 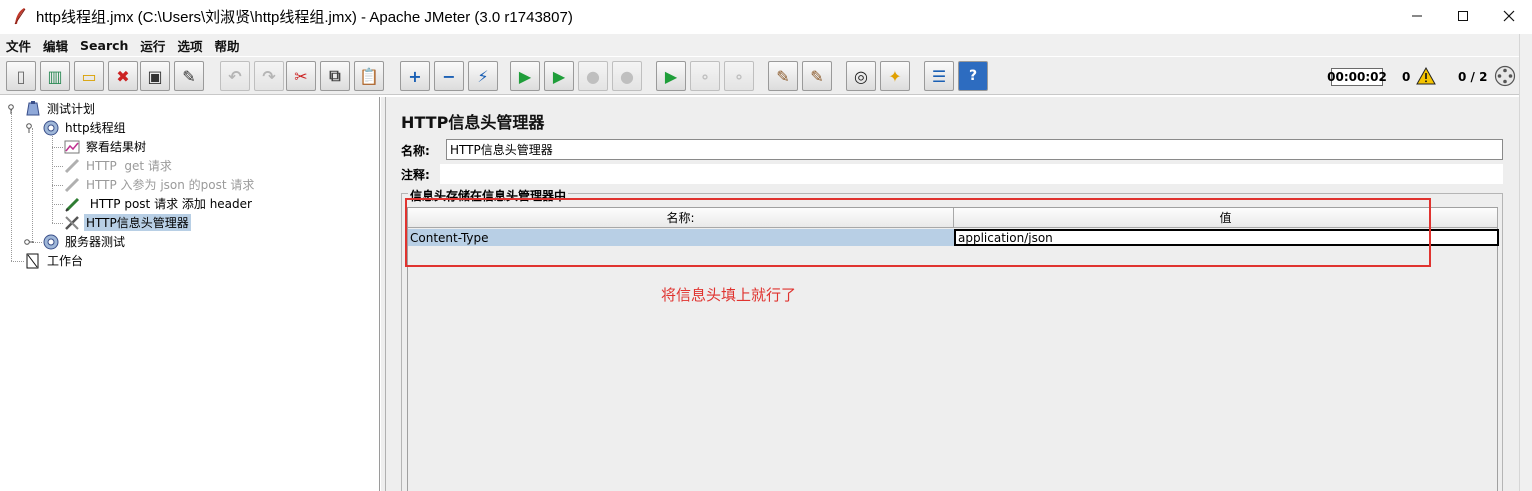 I want to click on toggle-button: ⚡, so click(x=483, y=76).